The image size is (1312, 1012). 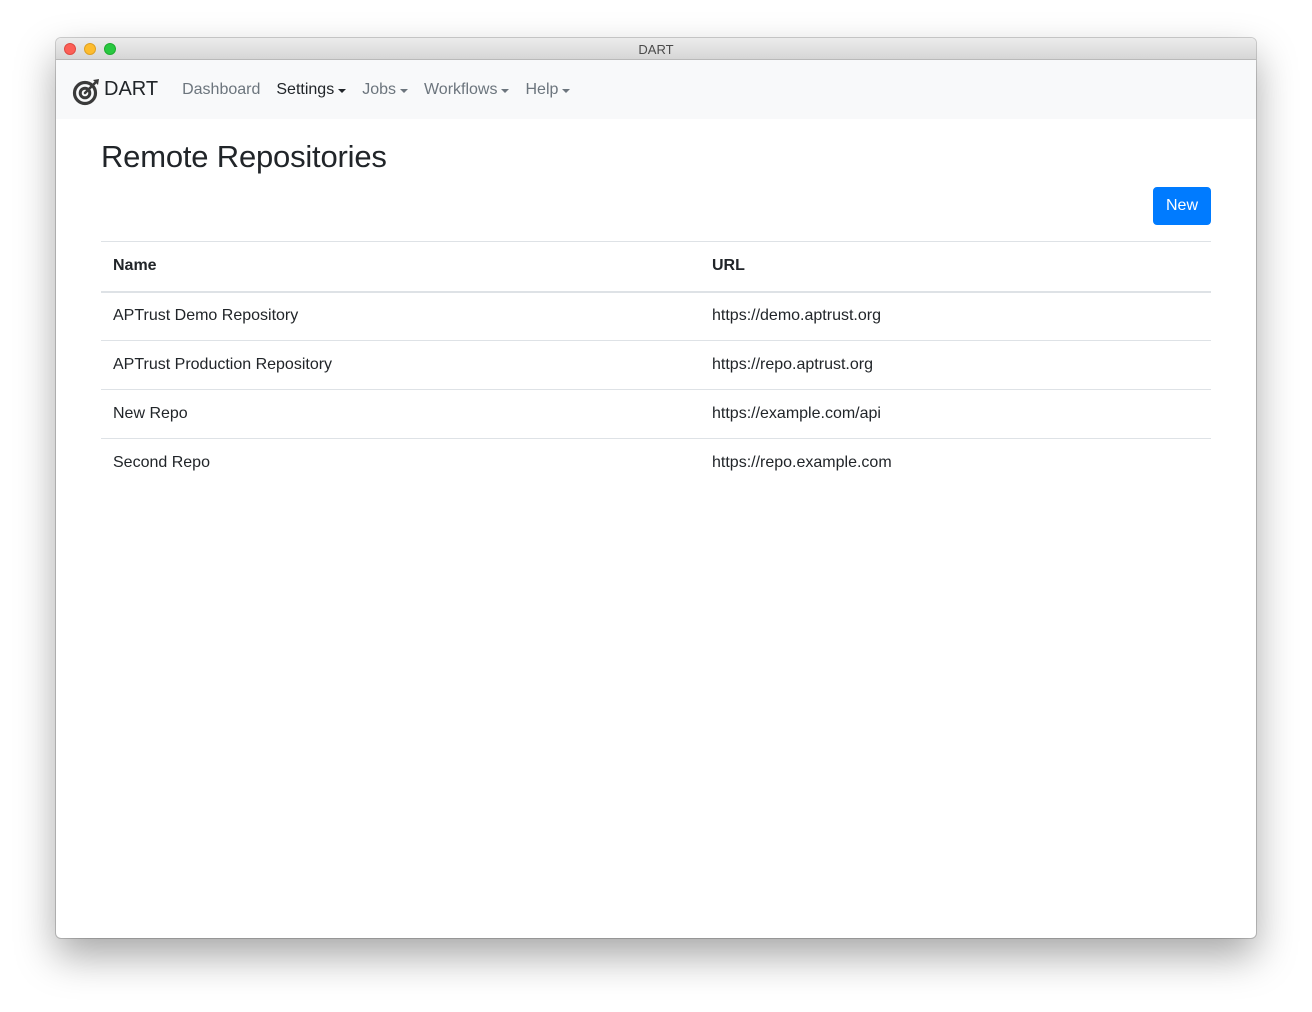 I want to click on nav-workflows-dropdown: Workflows, so click(x=467, y=90).